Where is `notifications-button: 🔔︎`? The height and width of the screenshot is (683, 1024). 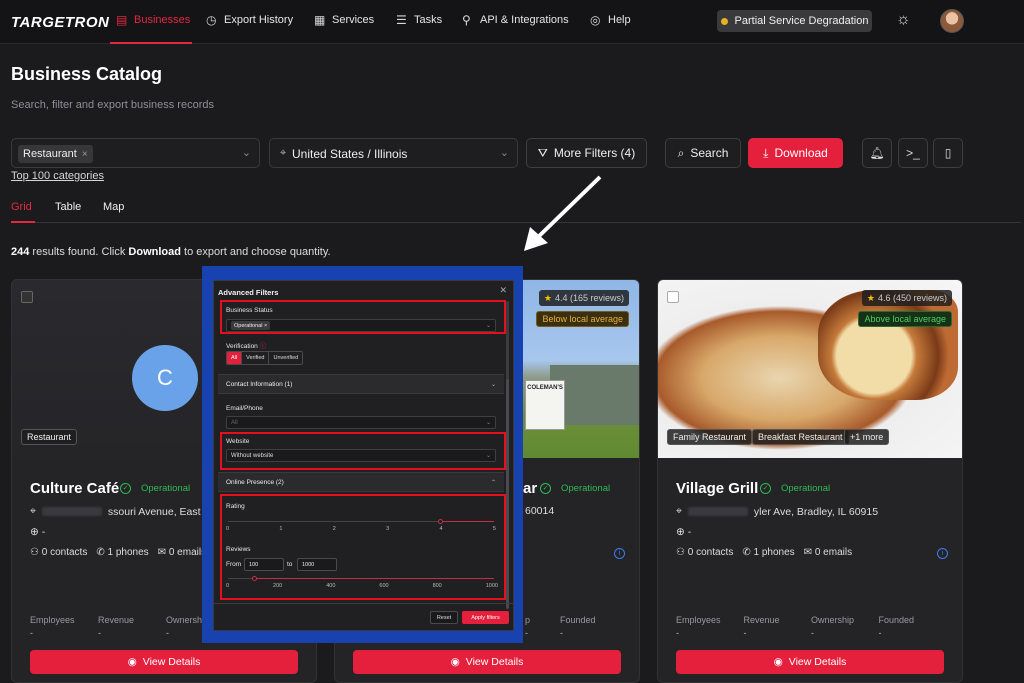
notifications-button: 🔔︎ is located at coordinates (877, 153).